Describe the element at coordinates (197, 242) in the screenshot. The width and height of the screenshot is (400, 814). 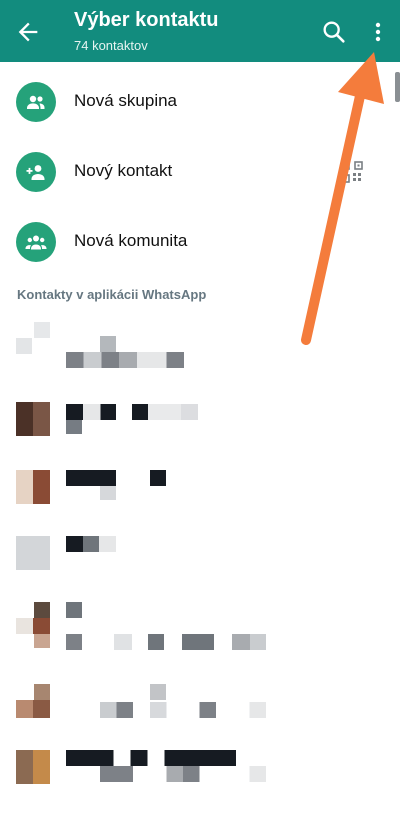
I see `new-community-item: Nová komunita` at that location.